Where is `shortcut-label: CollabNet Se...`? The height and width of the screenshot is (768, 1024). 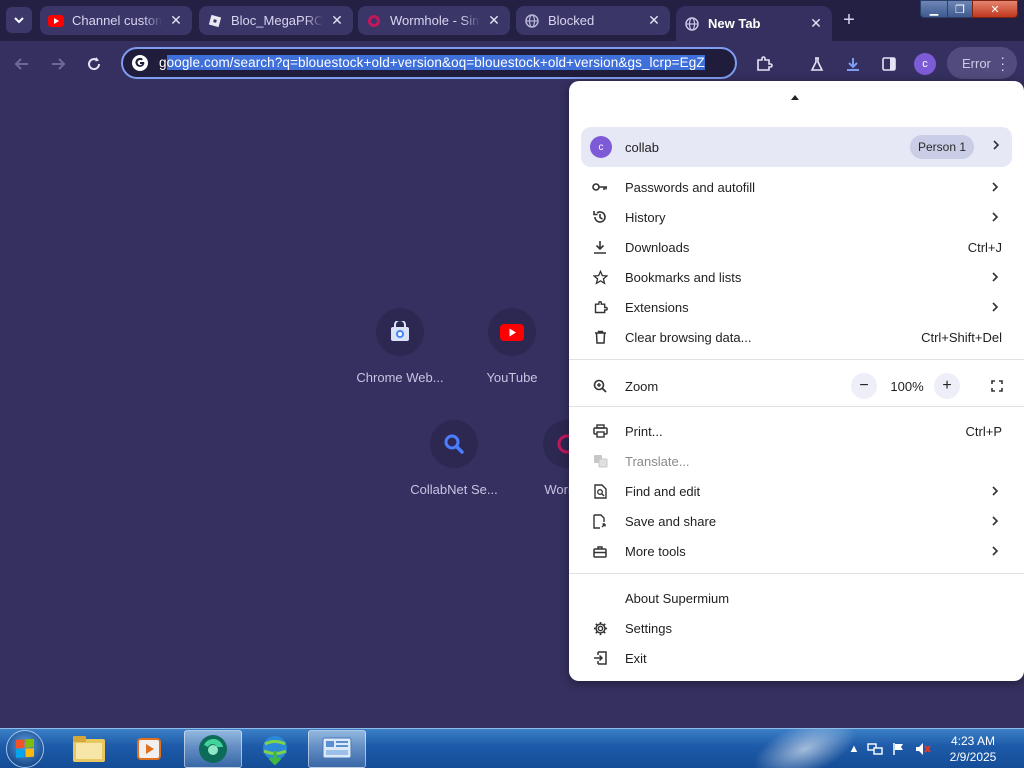 shortcut-label: CollabNet Se... is located at coordinates (454, 489).